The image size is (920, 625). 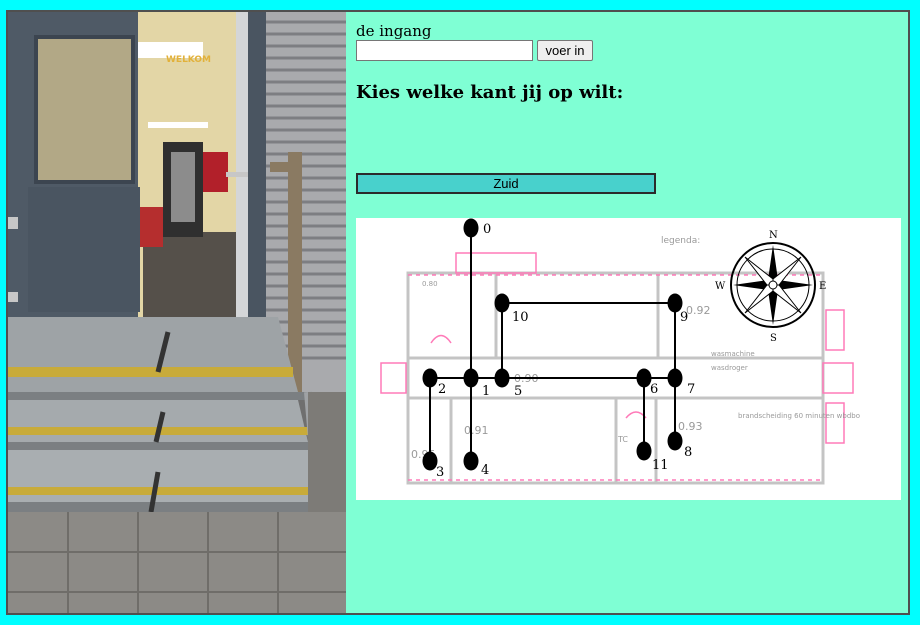 What do you see at coordinates (394, 31) in the screenshot?
I see `entrance-label: de ingang` at bounding box center [394, 31].